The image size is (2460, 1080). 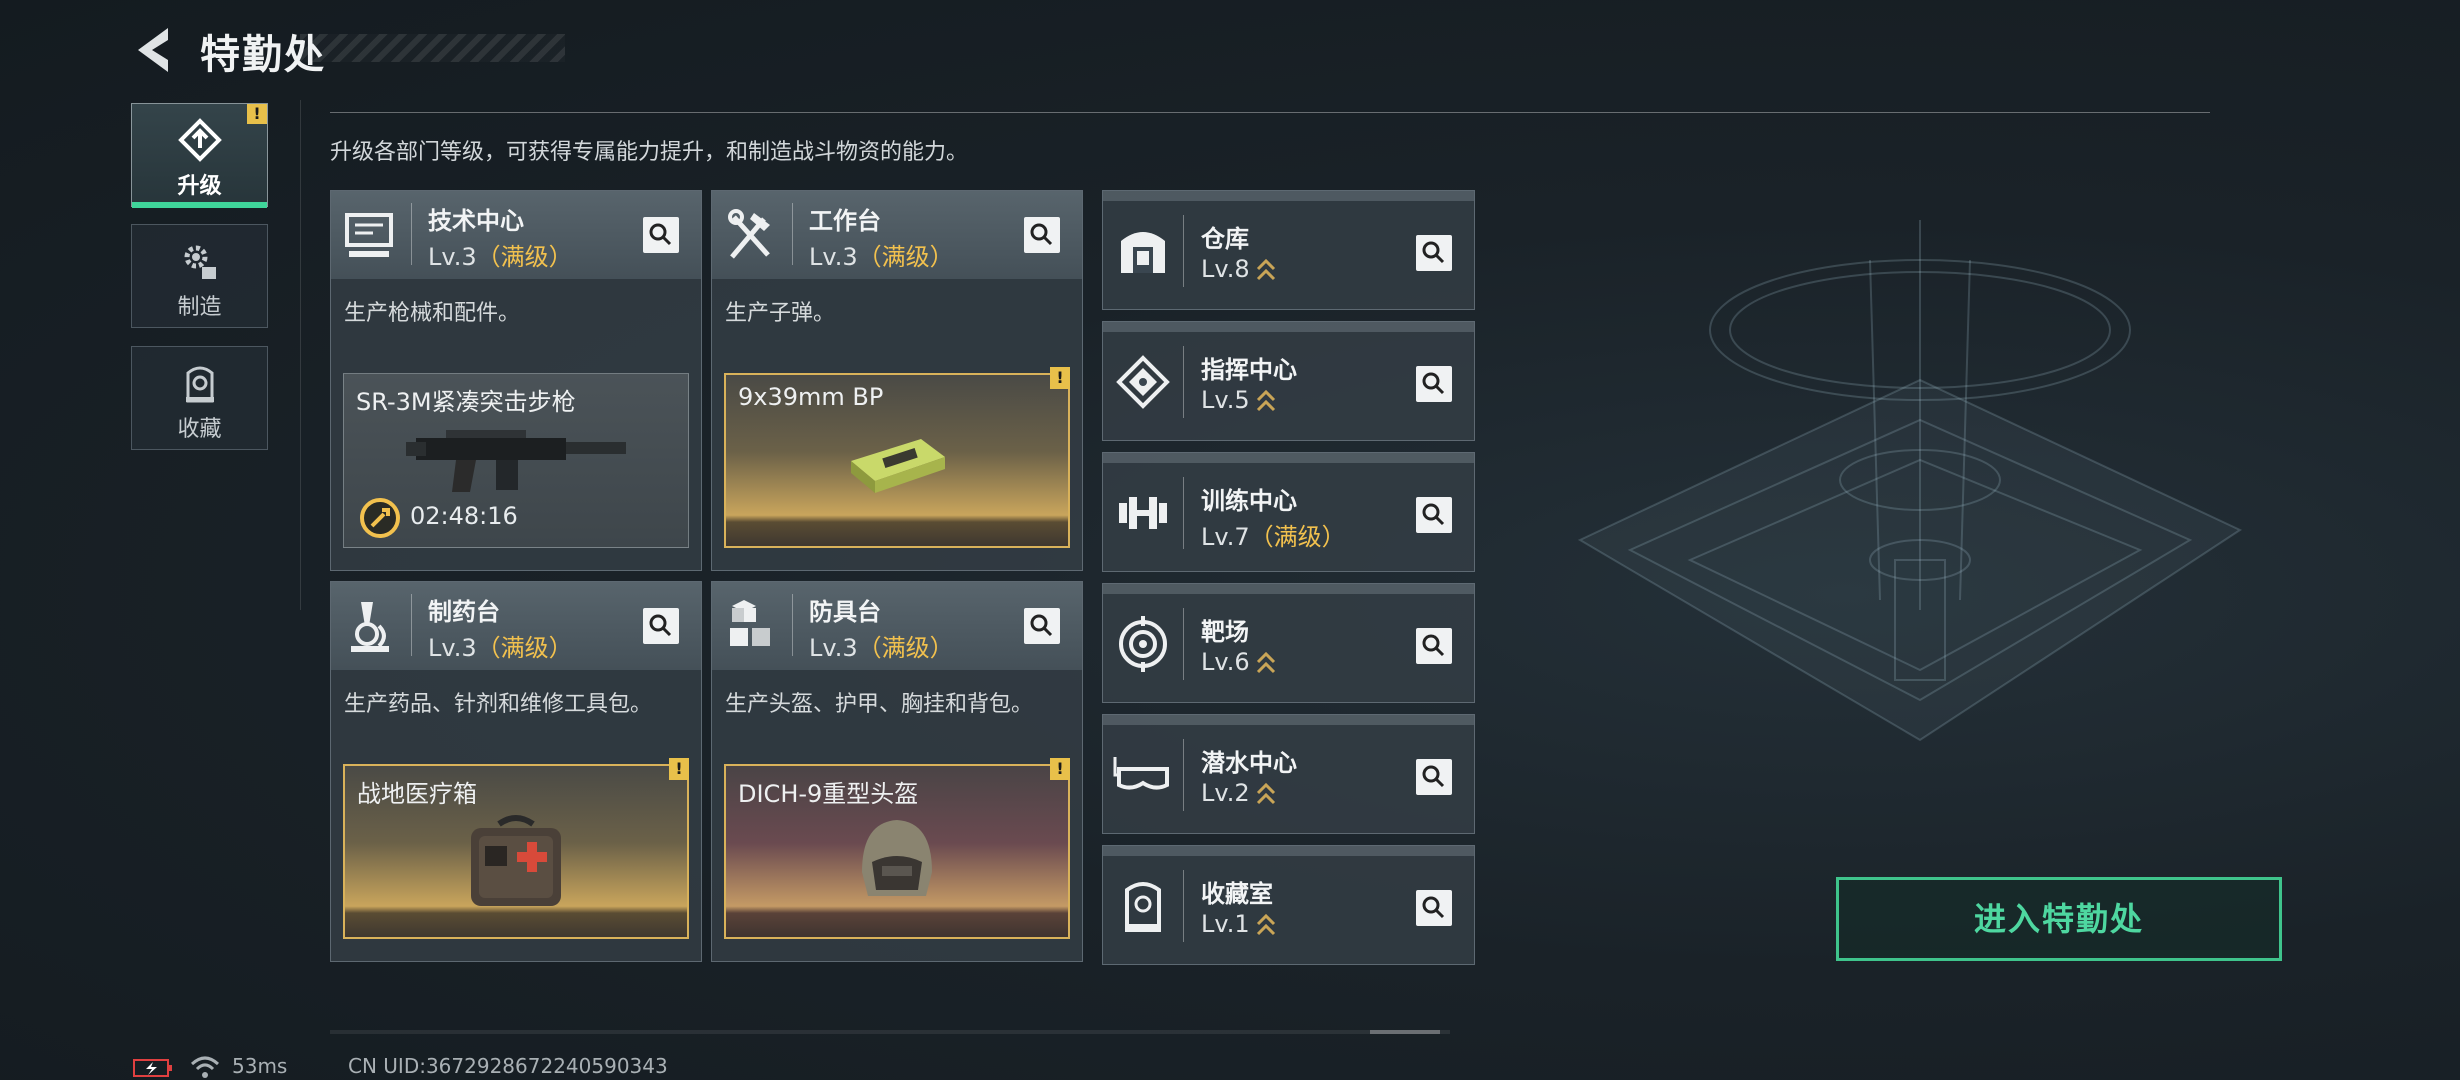 What do you see at coordinates (828, 794) in the screenshot?
I see `product-name: DICH-9重型头盔` at bounding box center [828, 794].